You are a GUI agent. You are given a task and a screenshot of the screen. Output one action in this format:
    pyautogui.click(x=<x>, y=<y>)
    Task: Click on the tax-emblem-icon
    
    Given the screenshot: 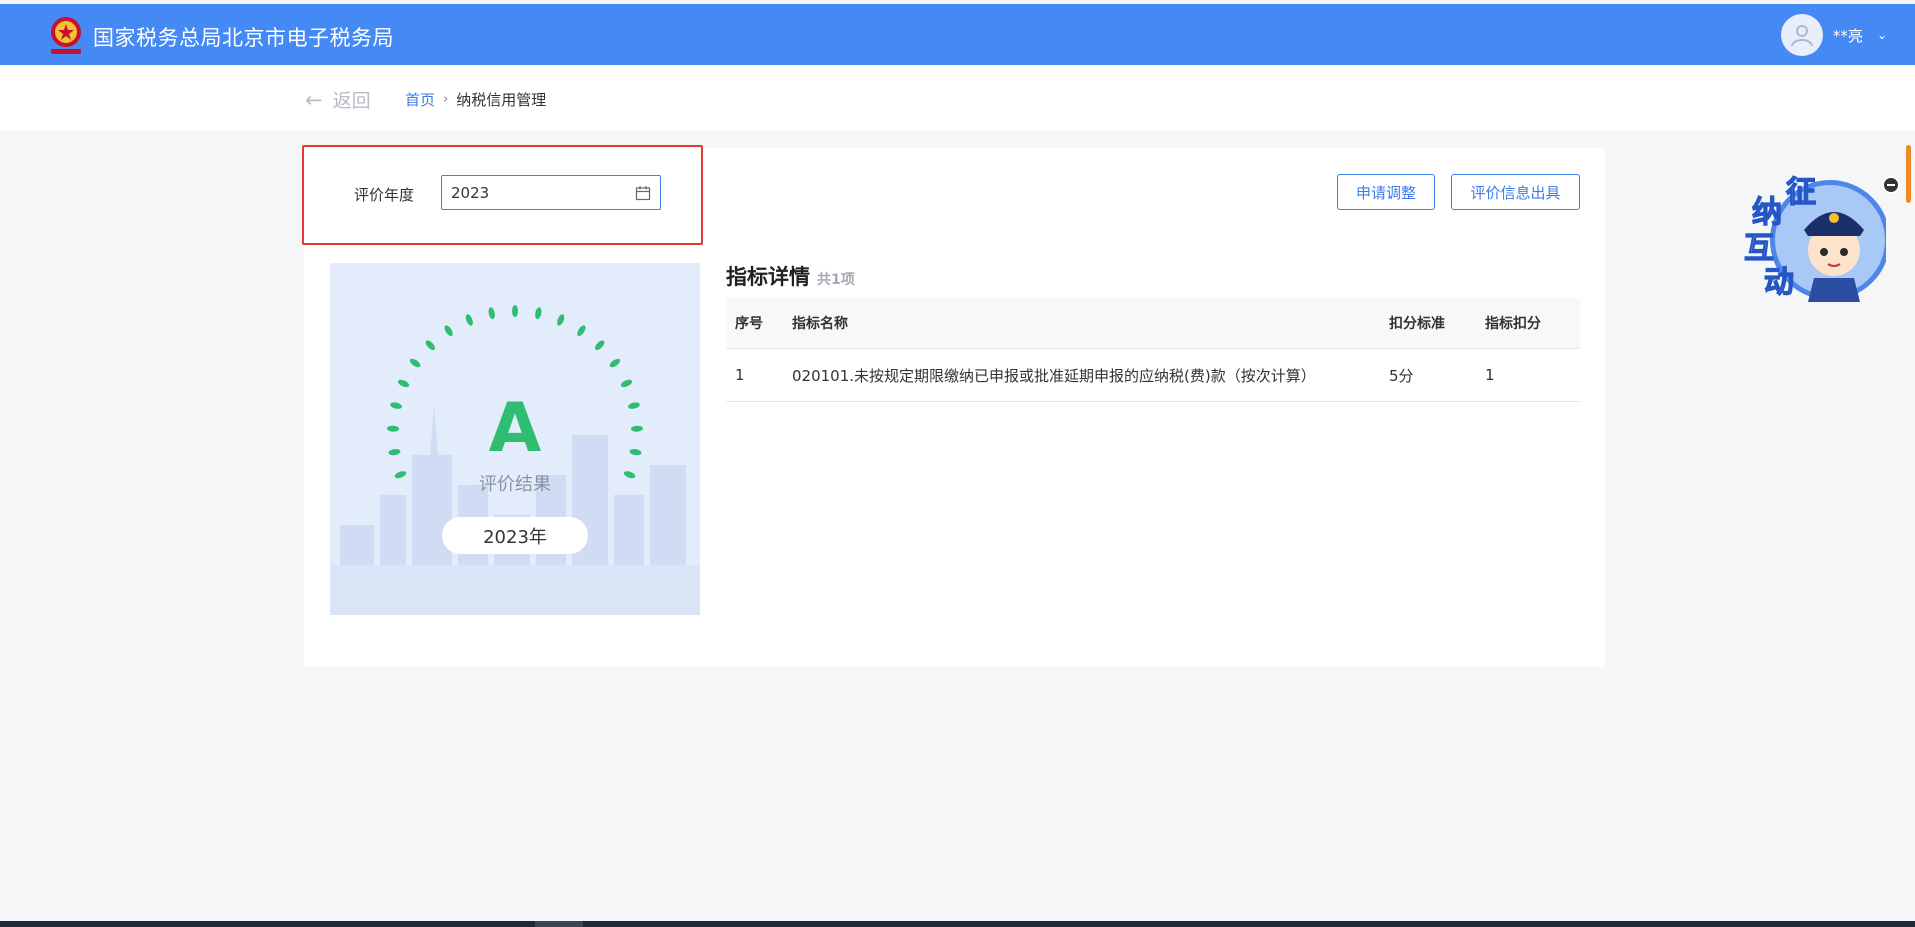 What is the action you would take?
    pyautogui.click(x=66, y=35)
    